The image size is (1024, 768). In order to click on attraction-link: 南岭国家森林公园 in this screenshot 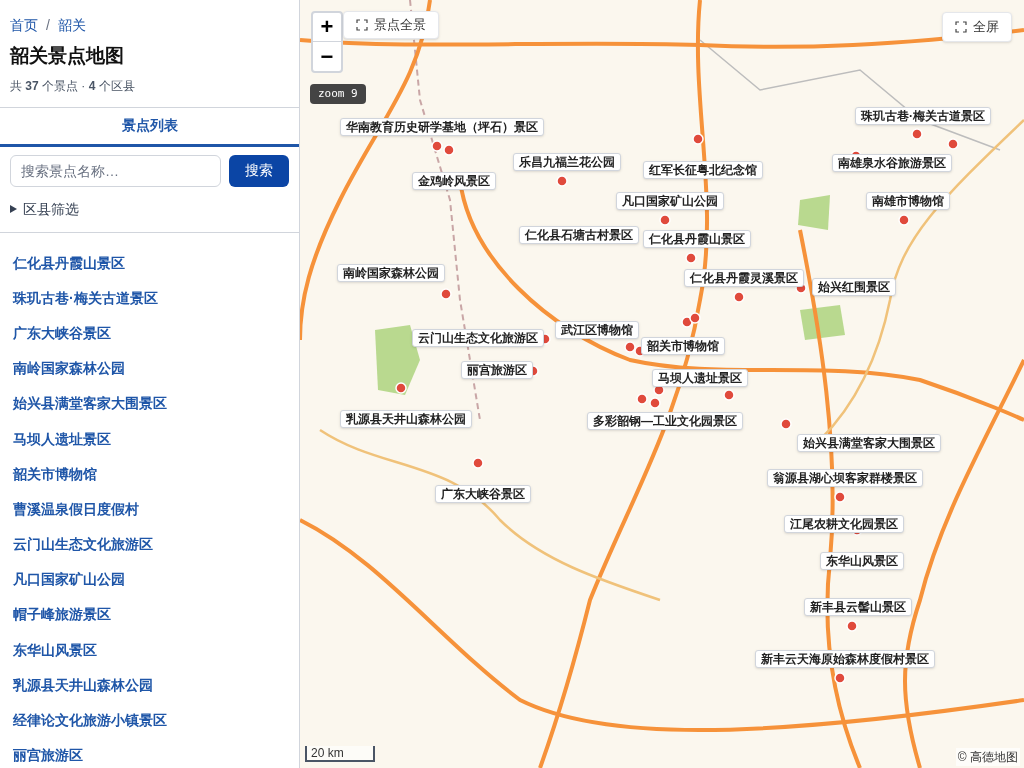, I will do `click(69, 369)`.